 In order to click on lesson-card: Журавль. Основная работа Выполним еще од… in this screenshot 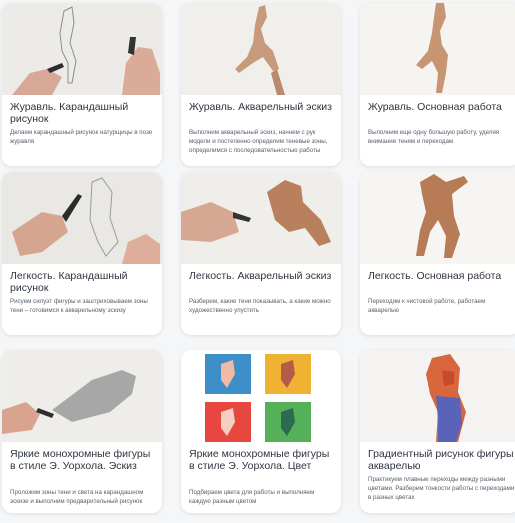, I will do `click(437, 84)`.